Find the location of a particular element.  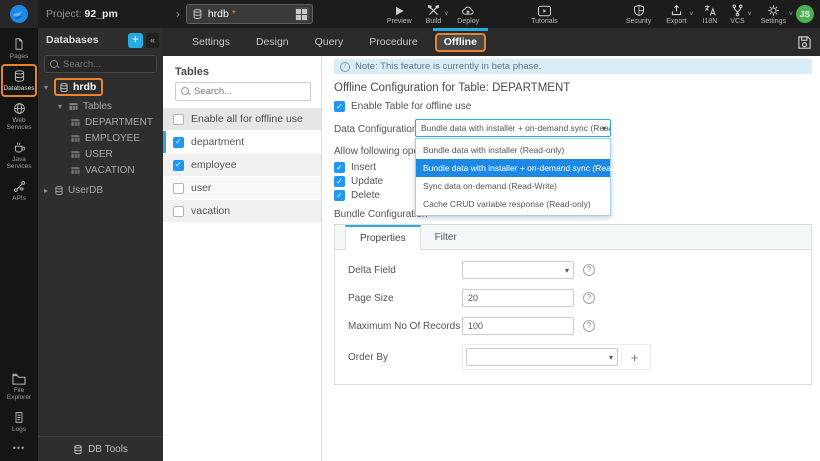

sidebar-item-apis: APIs is located at coordinates (19, 190).